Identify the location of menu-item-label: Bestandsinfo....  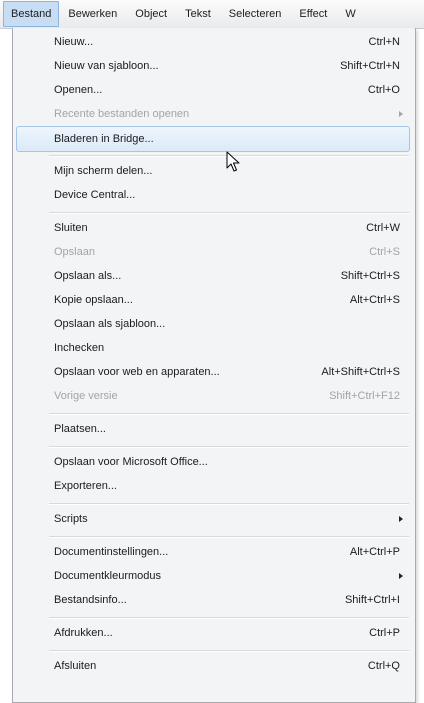
(90, 600).